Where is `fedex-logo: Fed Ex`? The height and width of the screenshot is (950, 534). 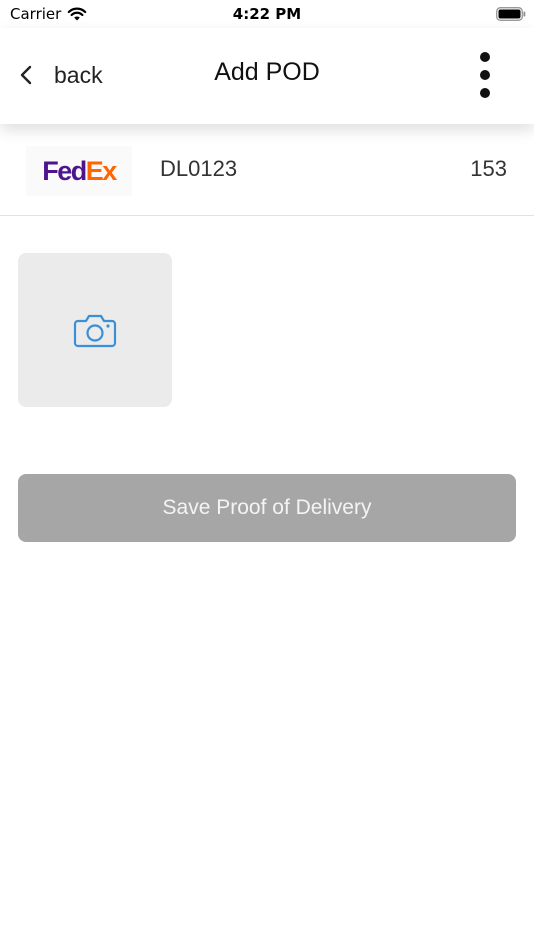 fedex-logo: Fed Ex is located at coordinates (79, 171).